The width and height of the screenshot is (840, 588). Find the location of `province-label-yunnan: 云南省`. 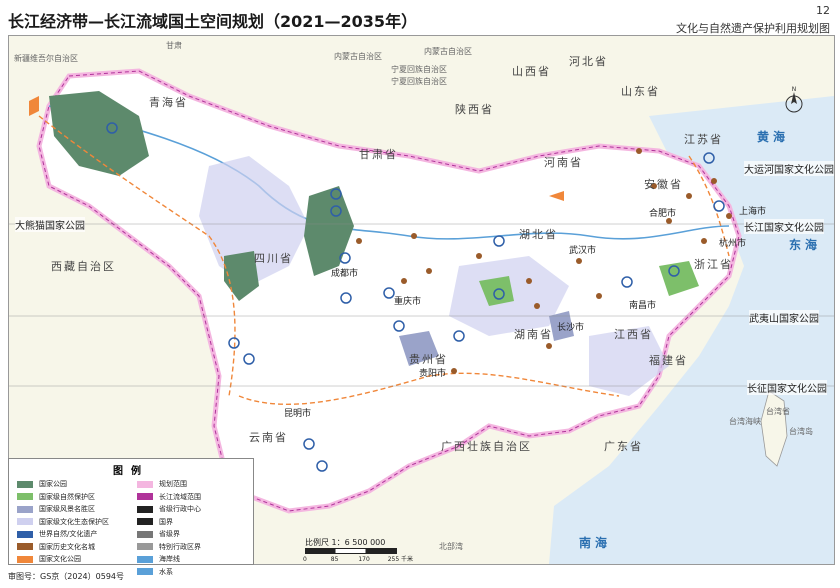

province-label-yunnan: 云南省 is located at coordinates (268, 437).